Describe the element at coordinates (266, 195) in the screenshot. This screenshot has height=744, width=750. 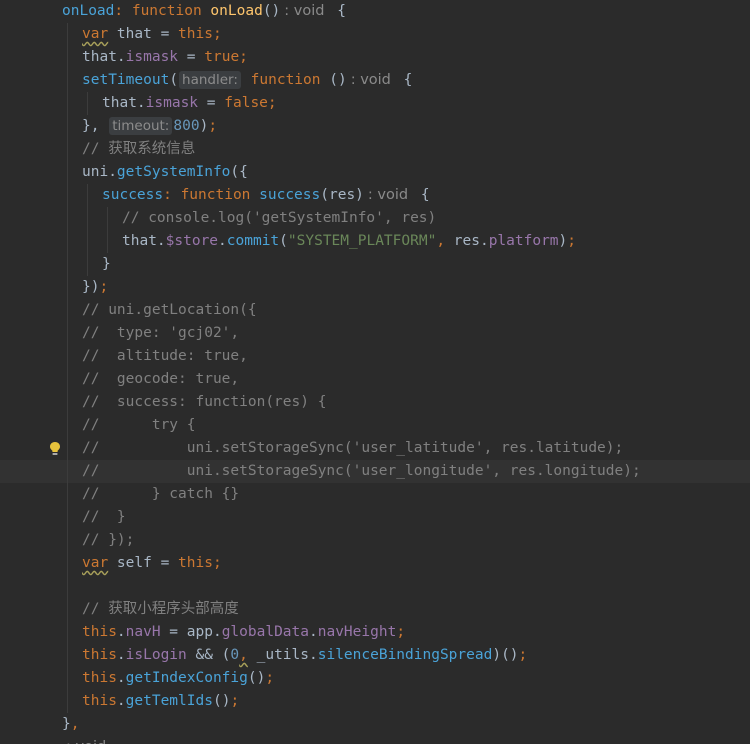
I see `code-text: success: function success(res): void {` at that location.